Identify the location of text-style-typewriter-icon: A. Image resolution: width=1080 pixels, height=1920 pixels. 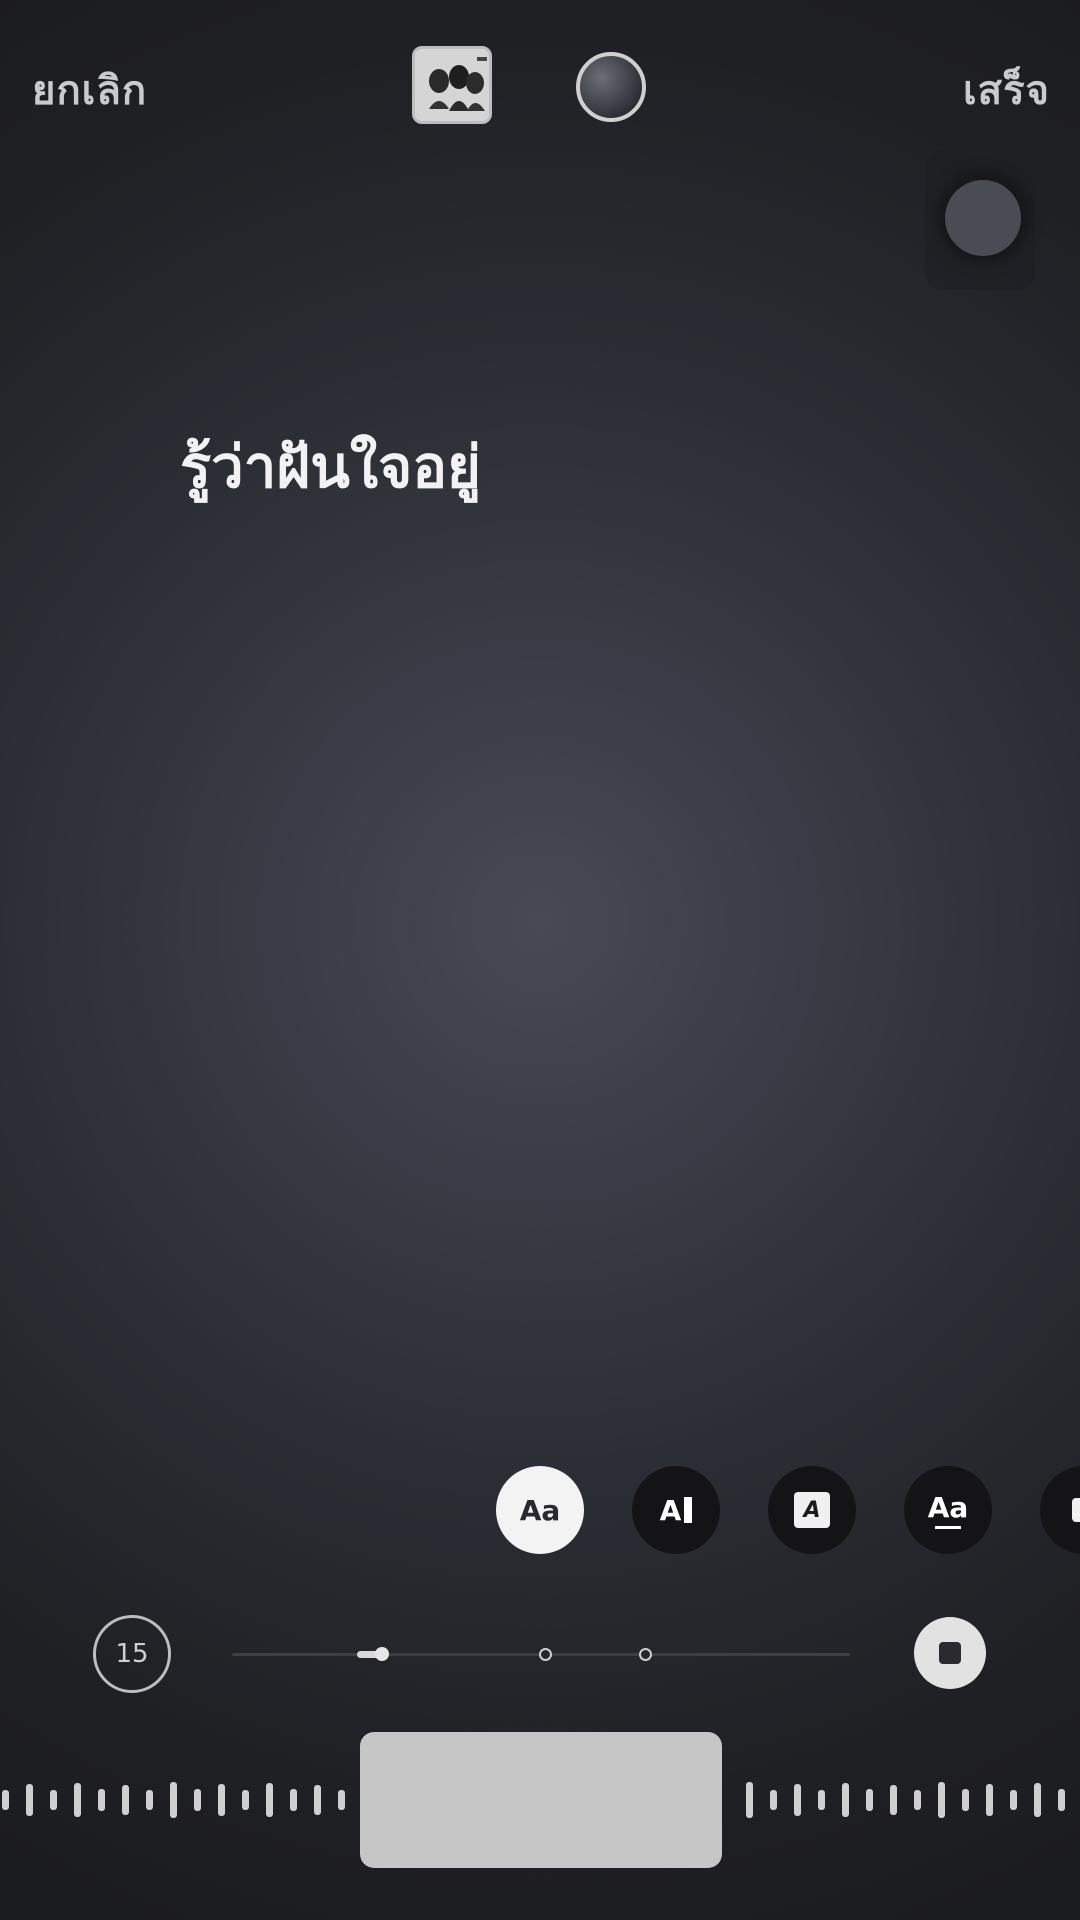
(676, 1510).